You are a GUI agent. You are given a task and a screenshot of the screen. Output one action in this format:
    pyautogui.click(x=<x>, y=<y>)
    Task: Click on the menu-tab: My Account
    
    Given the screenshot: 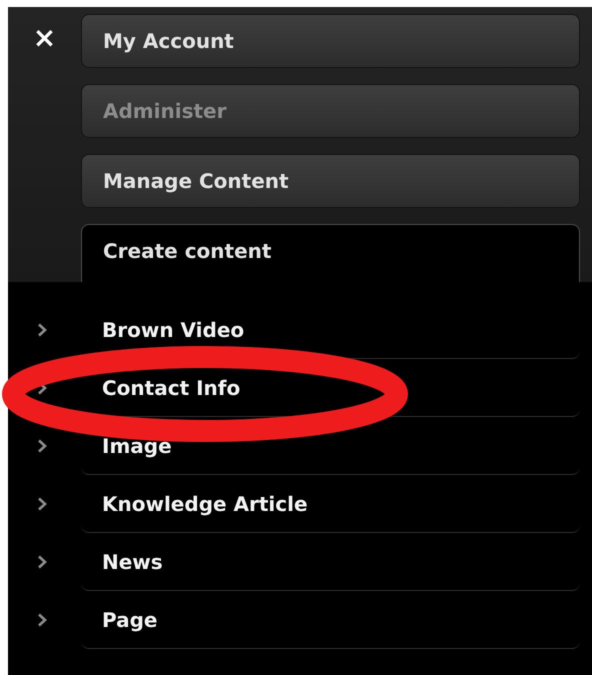 What is the action you would take?
    pyautogui.click(x=330, y=41)
    